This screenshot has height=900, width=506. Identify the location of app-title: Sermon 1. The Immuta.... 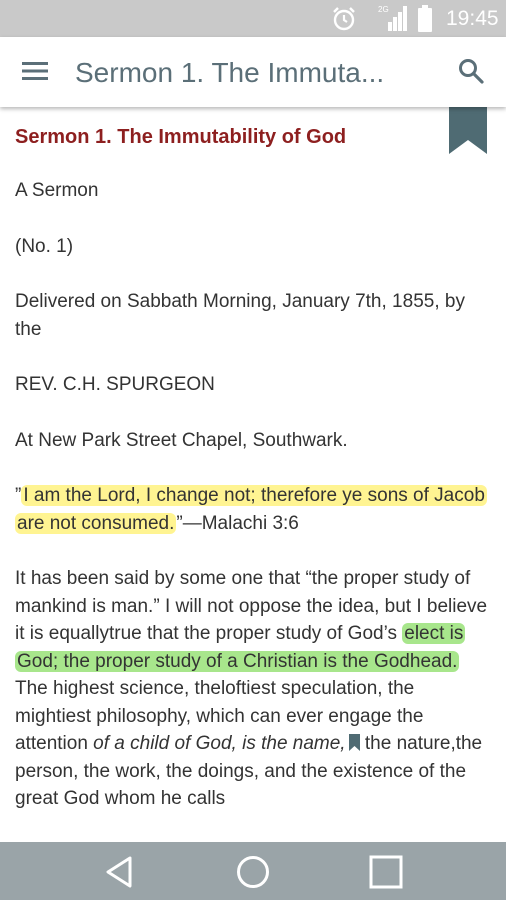
(230, 72).